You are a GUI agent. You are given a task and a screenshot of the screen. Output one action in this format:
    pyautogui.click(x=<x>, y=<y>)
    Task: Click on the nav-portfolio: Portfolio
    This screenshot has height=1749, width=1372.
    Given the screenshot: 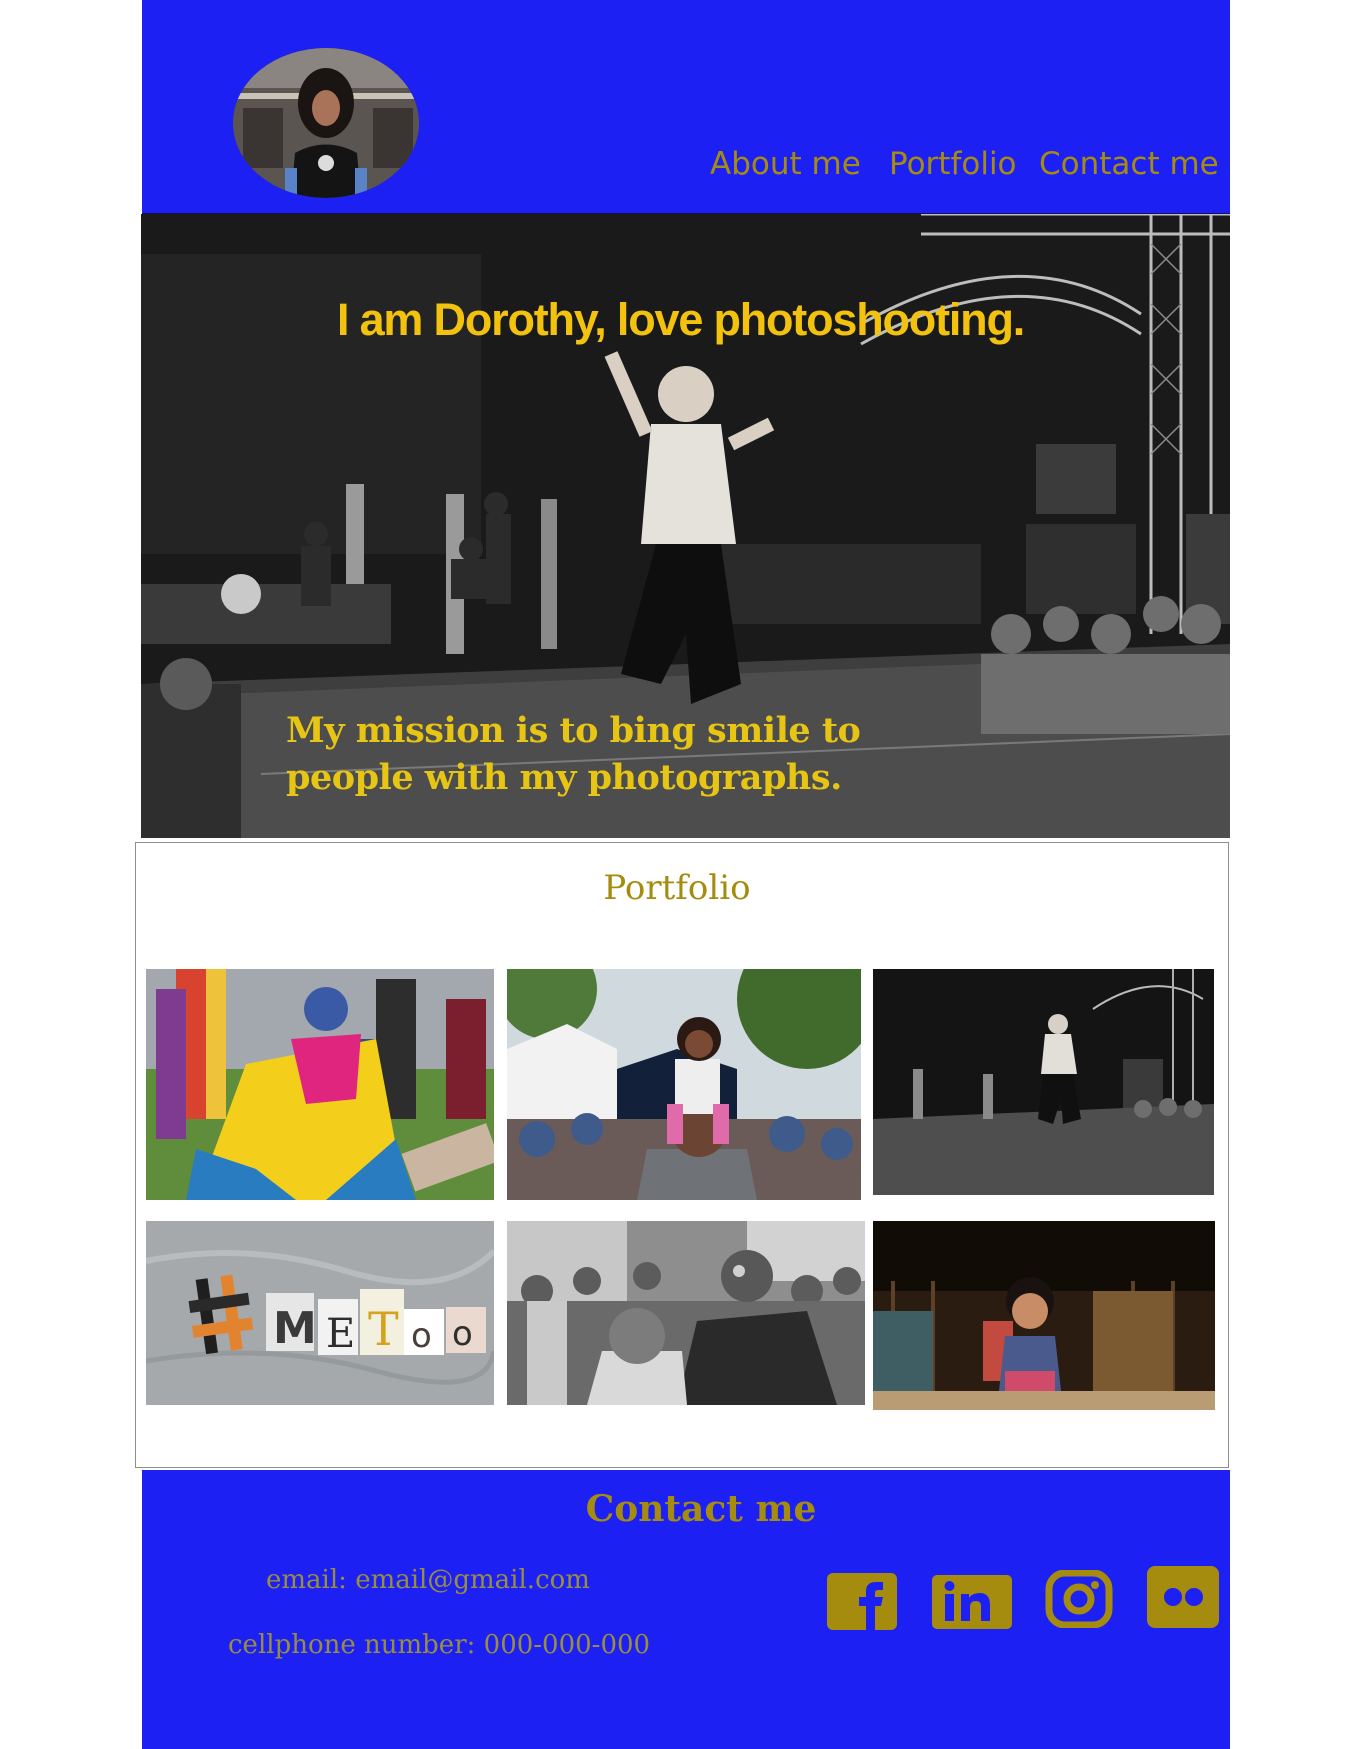 What is the action you would take?
    pyautogui.click(x=953, y=164)
    